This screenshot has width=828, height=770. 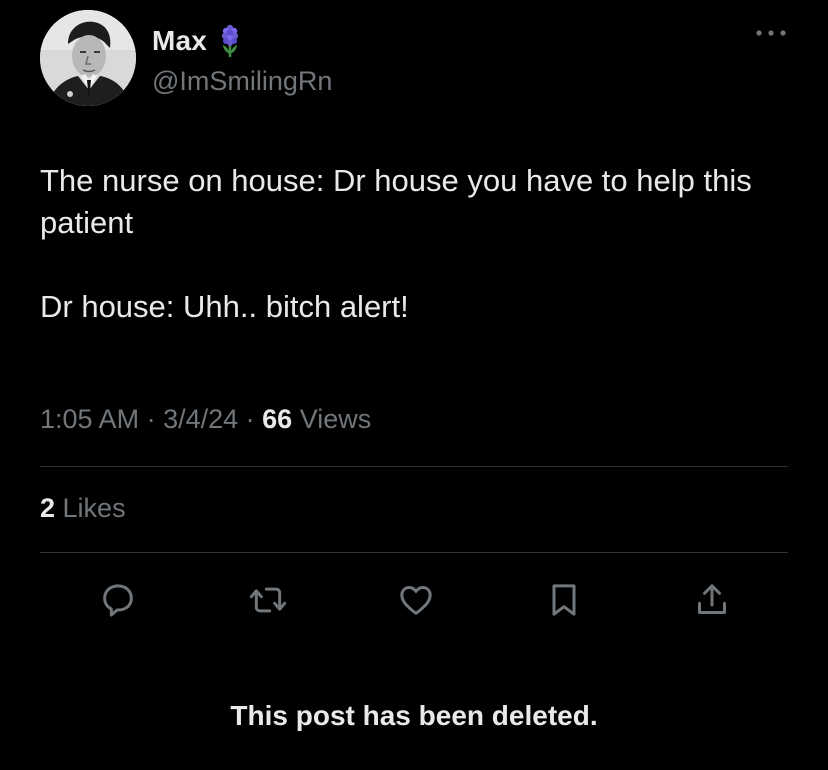 I want to click on speech-bubble-icon, so click(x=118, y=600).